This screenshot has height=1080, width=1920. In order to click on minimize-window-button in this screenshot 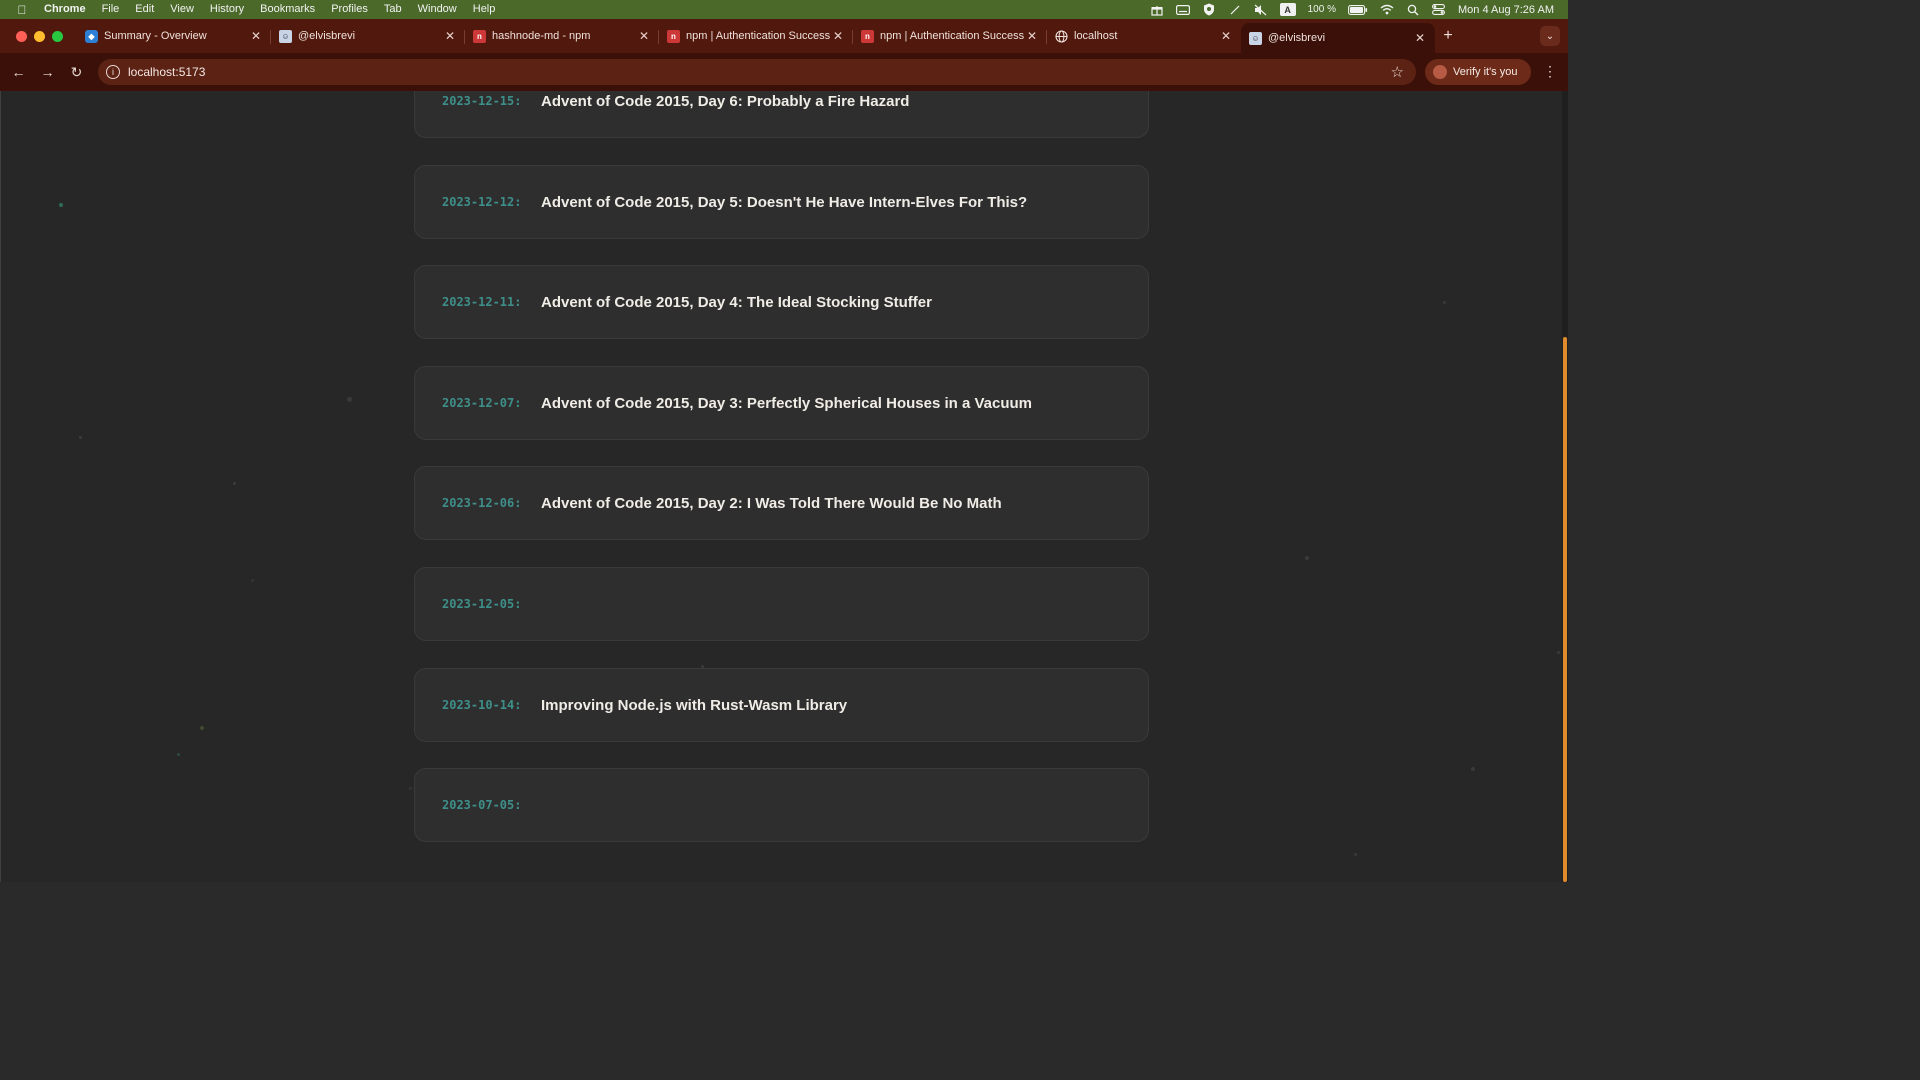, I will do `click(39, 36)`.